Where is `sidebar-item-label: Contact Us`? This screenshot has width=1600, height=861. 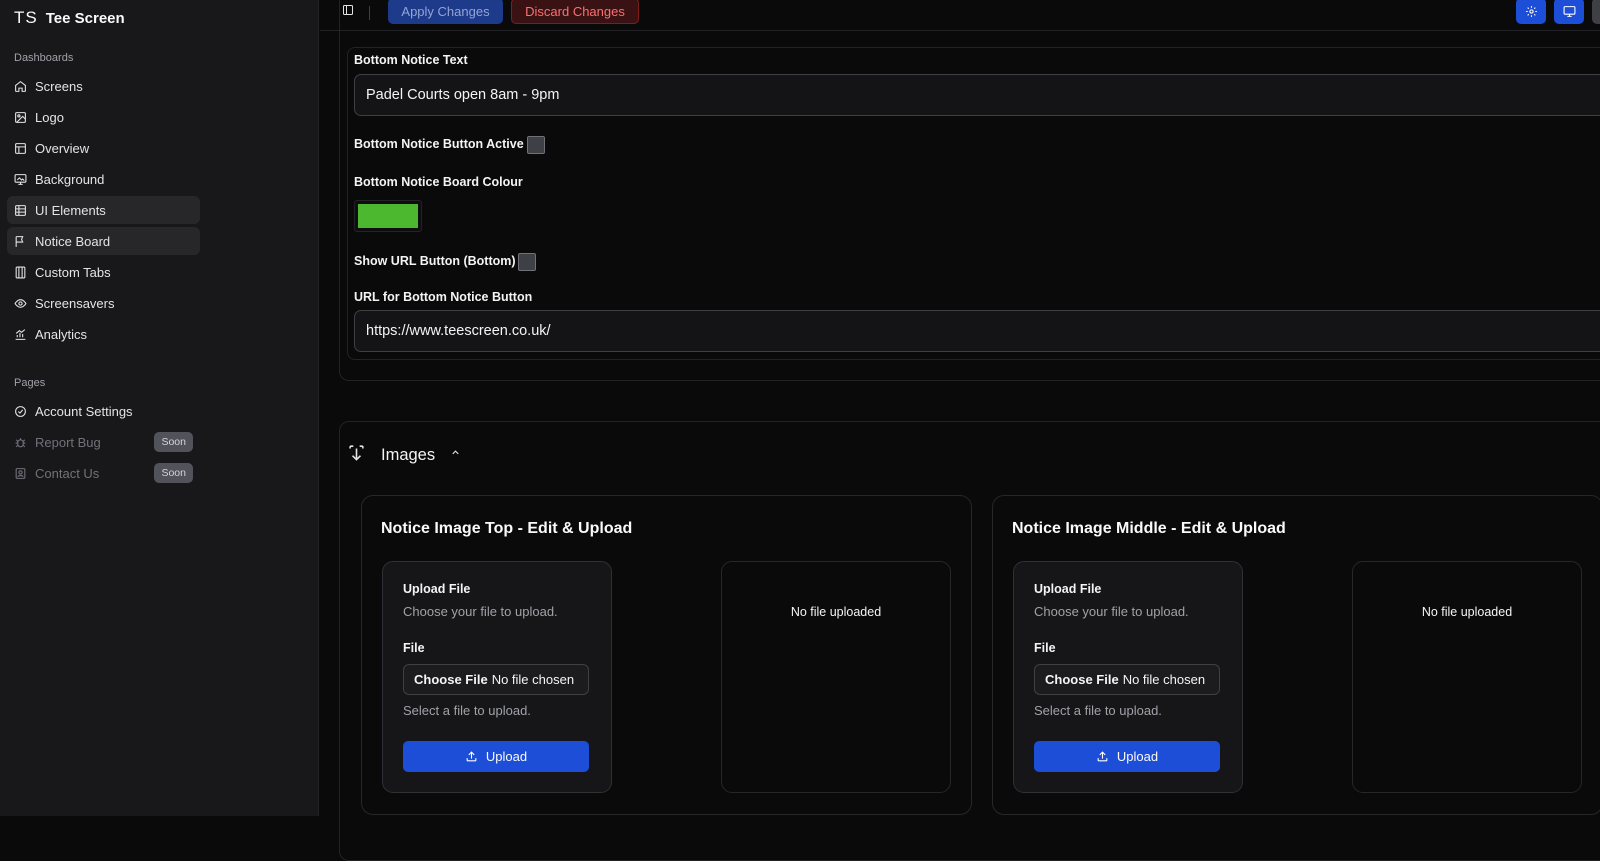
sidebar-item-label: Contact Us is located at coordinates (67, 473).